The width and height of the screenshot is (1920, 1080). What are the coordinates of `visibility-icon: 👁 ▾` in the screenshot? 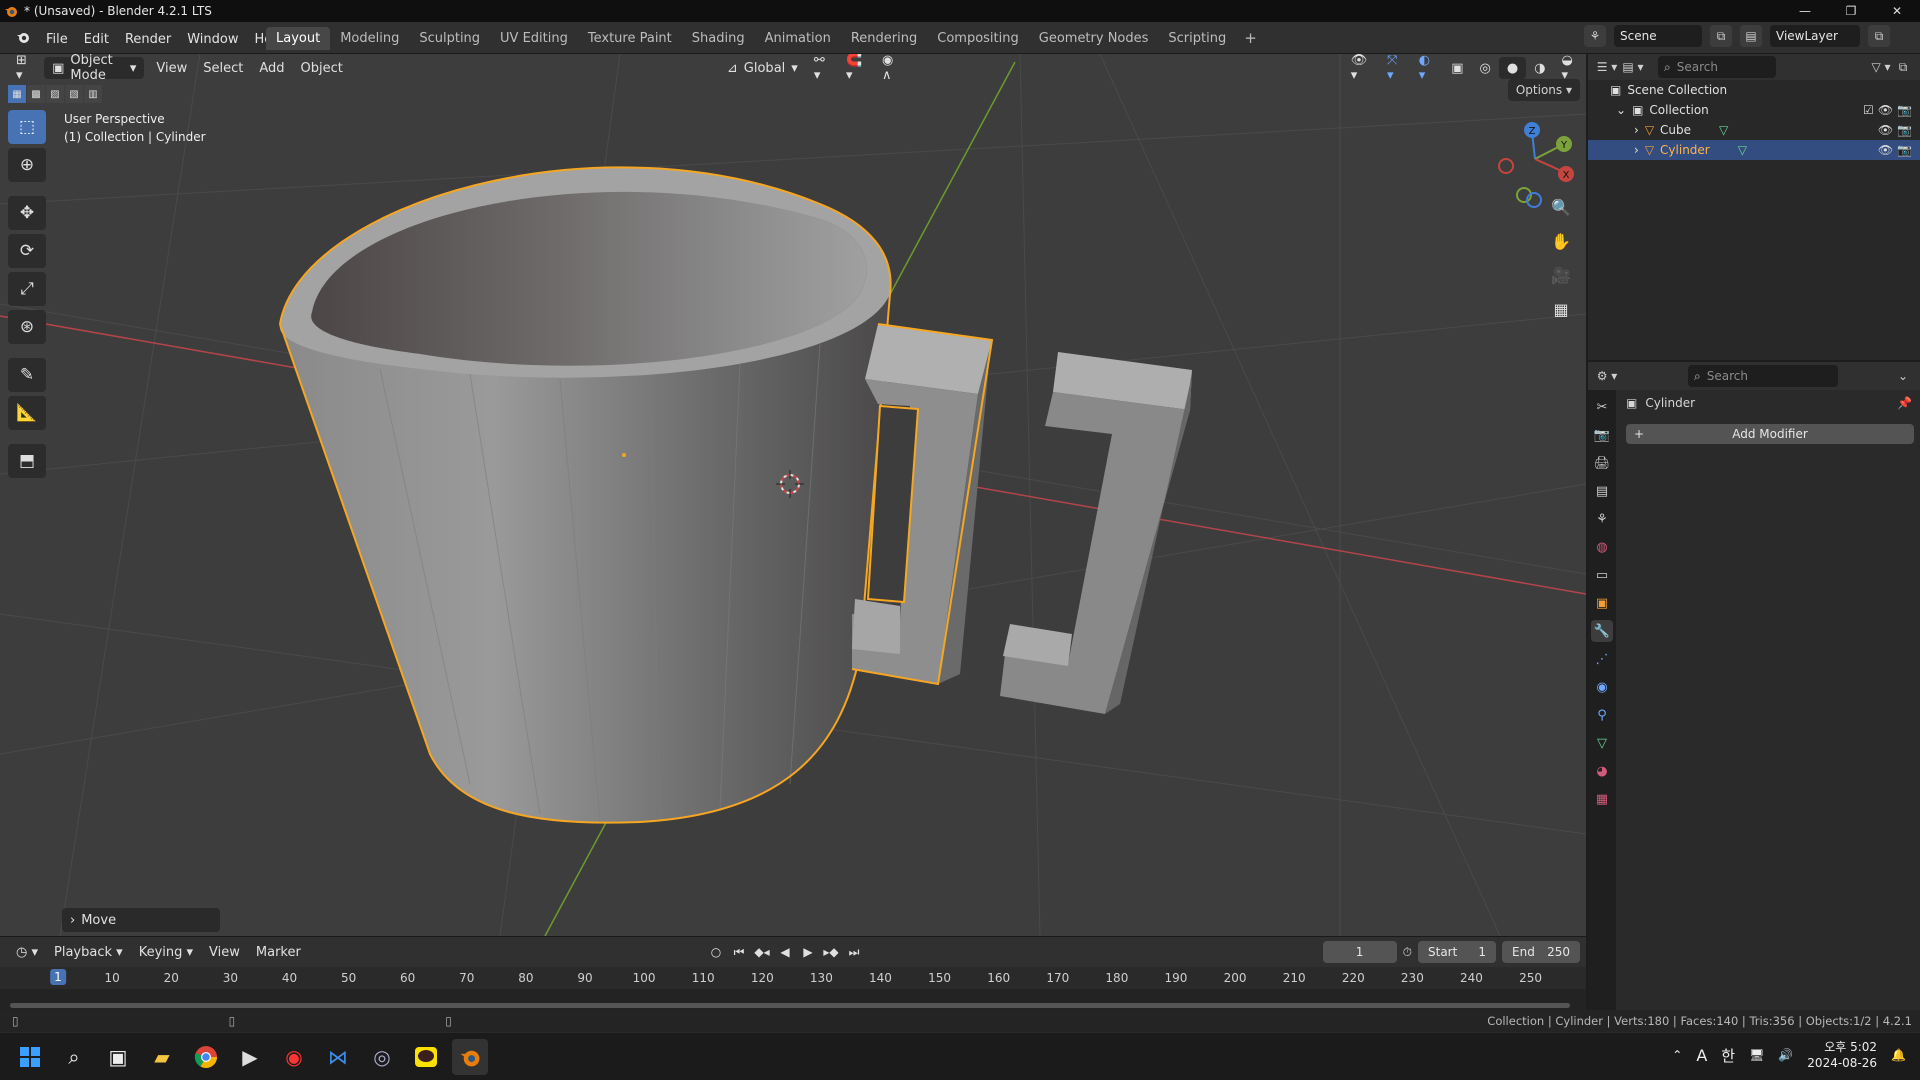 It's located at (1361, 68).